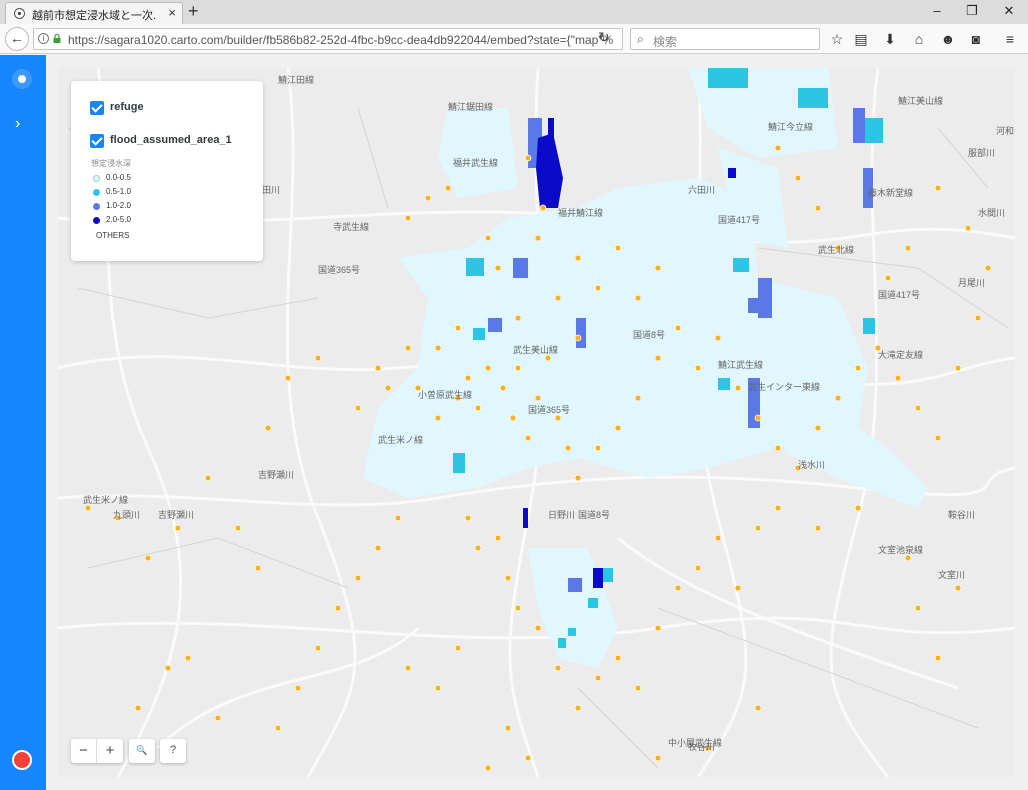  I want to click on back-button: ←, so click(17, 39).